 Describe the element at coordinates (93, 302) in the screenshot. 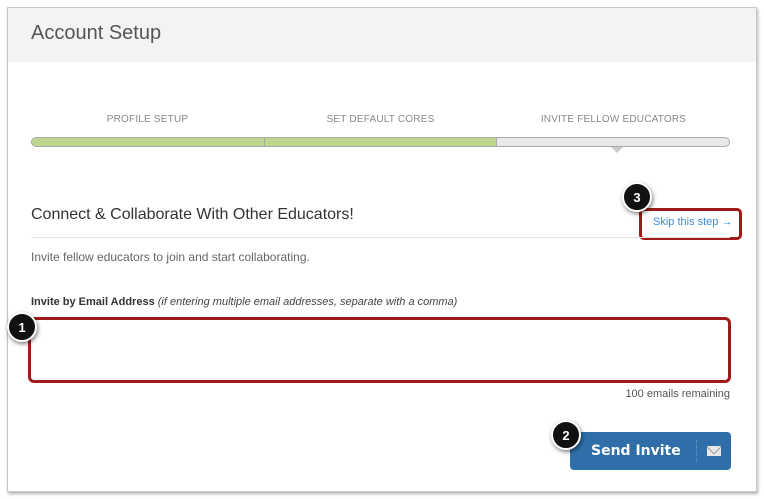

I see `email-label-text: Invite by Email Address` at that location.